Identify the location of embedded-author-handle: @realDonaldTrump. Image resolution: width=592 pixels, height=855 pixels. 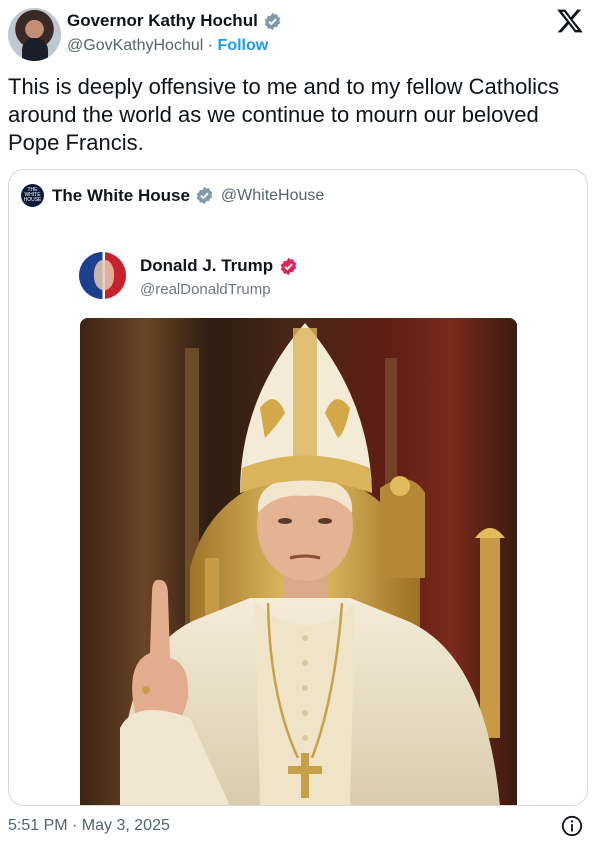
(205, 289).